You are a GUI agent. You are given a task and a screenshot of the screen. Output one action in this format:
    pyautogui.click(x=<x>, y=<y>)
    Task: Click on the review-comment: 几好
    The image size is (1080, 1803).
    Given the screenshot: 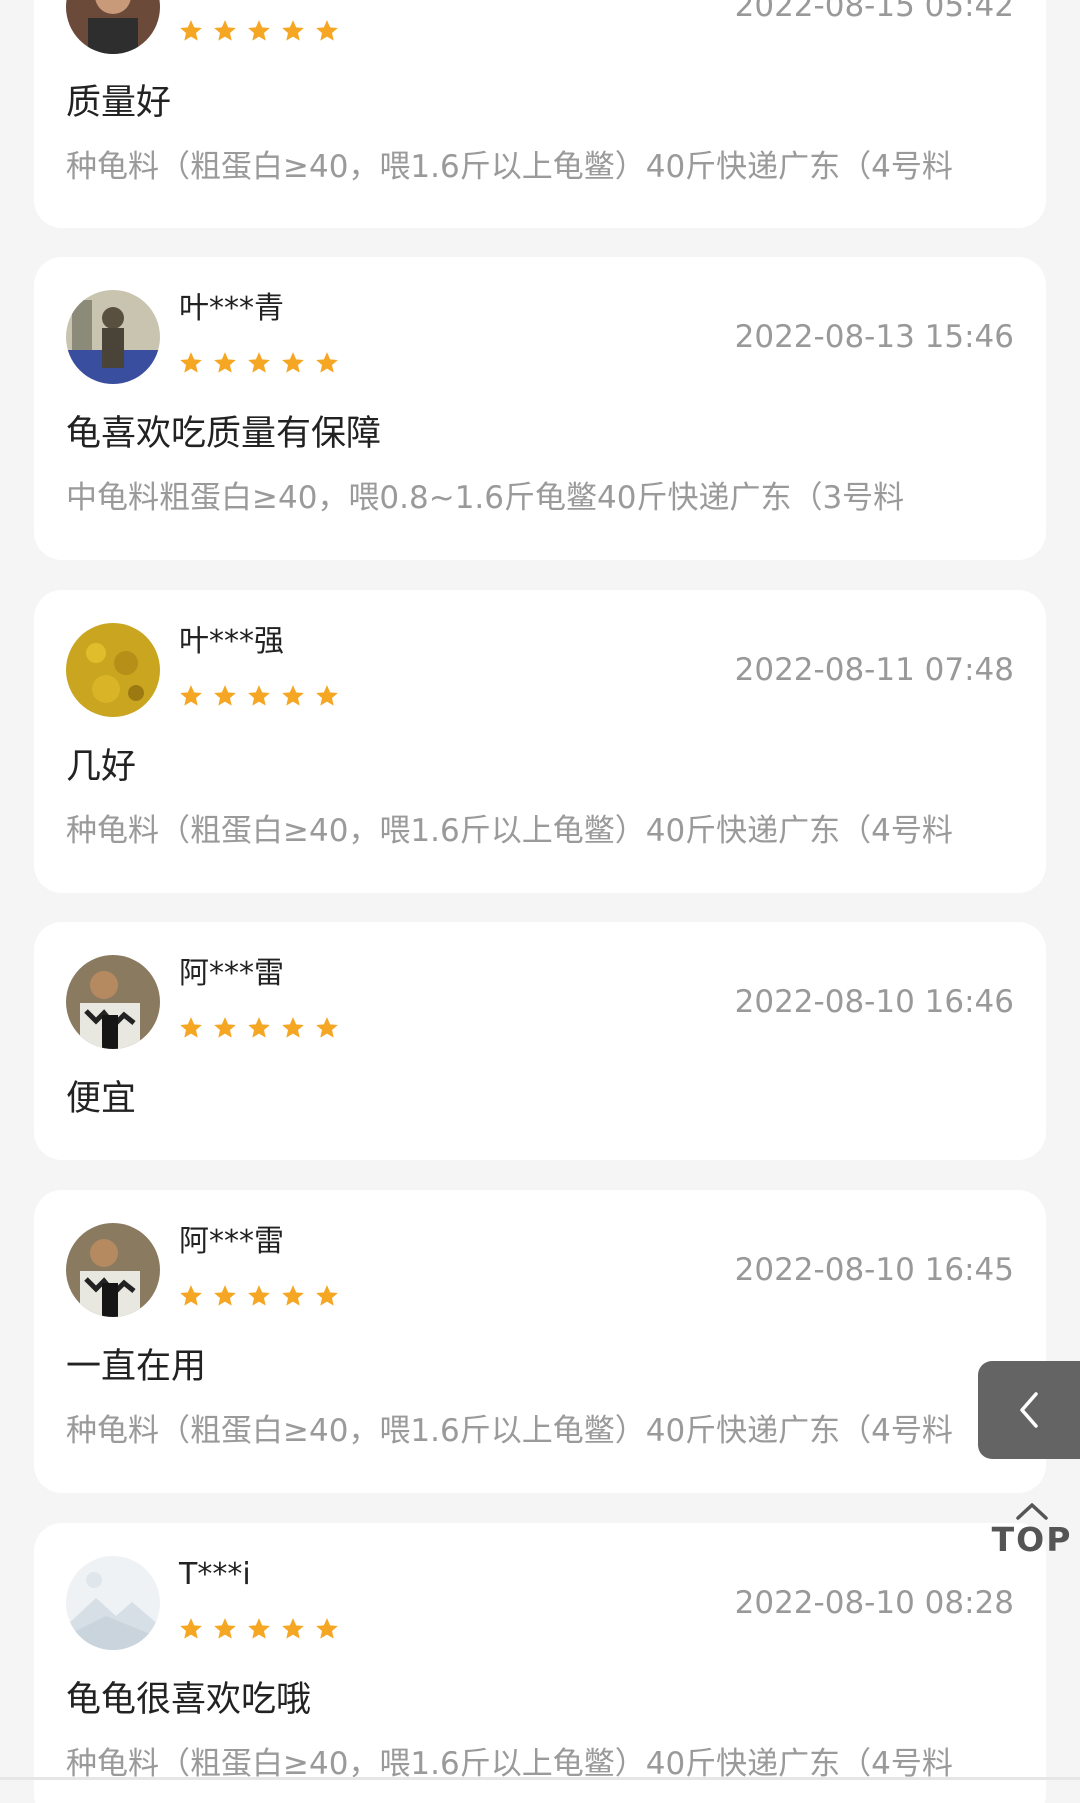 What is the action you would take?
    pyautogui.click(x=101, y=767)
    